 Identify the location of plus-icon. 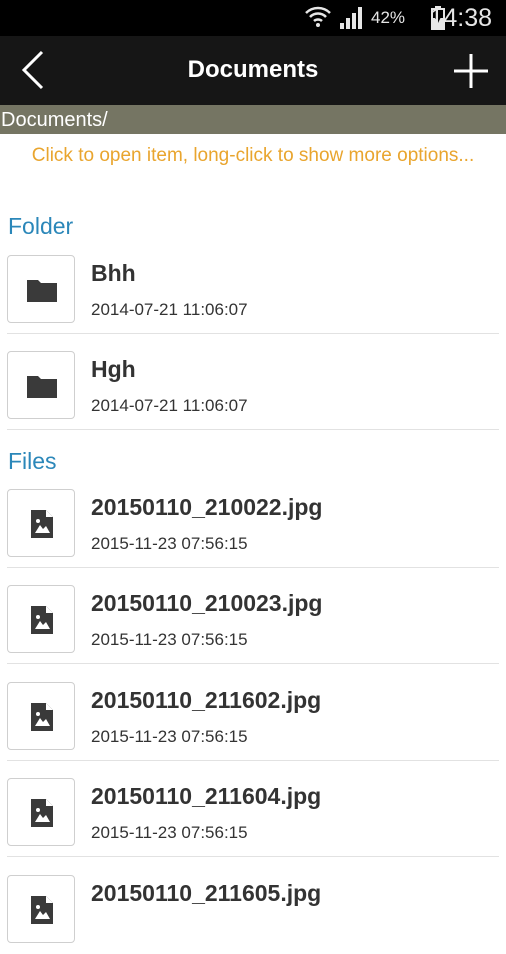
(471, 71).